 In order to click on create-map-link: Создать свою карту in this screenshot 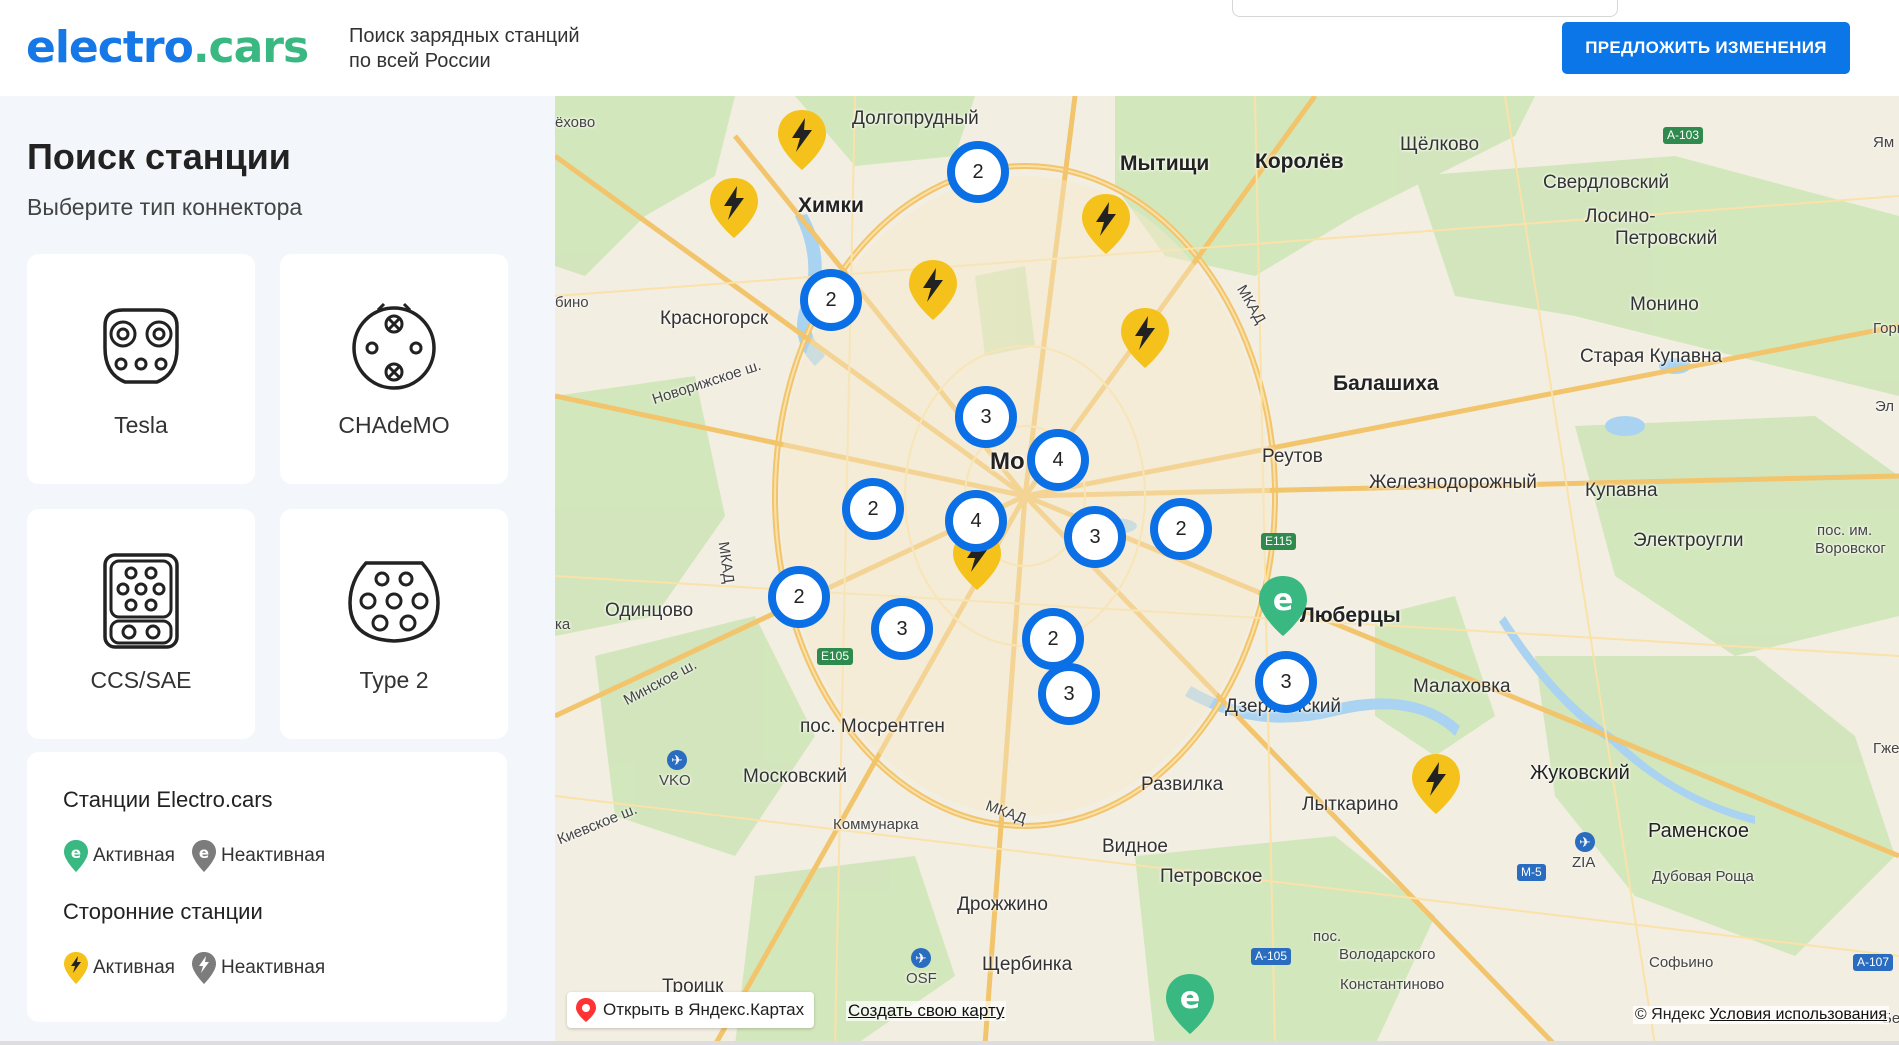, I will do `click(926, 1011)`.